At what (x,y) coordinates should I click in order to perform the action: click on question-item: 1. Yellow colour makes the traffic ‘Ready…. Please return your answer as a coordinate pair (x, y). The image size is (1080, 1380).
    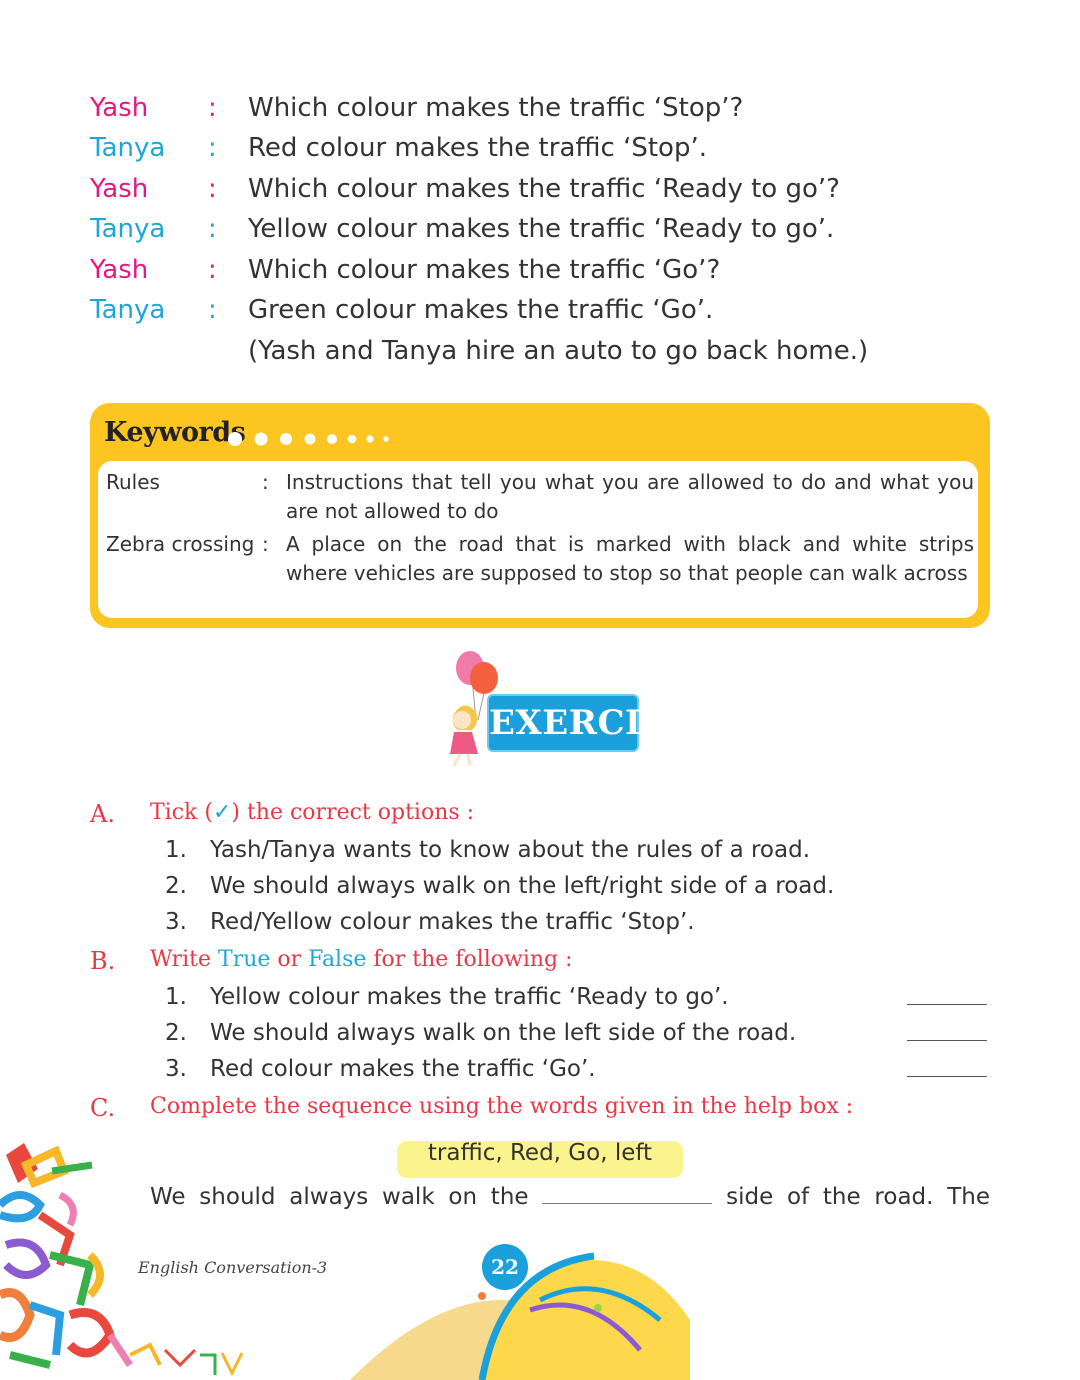
    Looking at the image, I should click on (447, 997).